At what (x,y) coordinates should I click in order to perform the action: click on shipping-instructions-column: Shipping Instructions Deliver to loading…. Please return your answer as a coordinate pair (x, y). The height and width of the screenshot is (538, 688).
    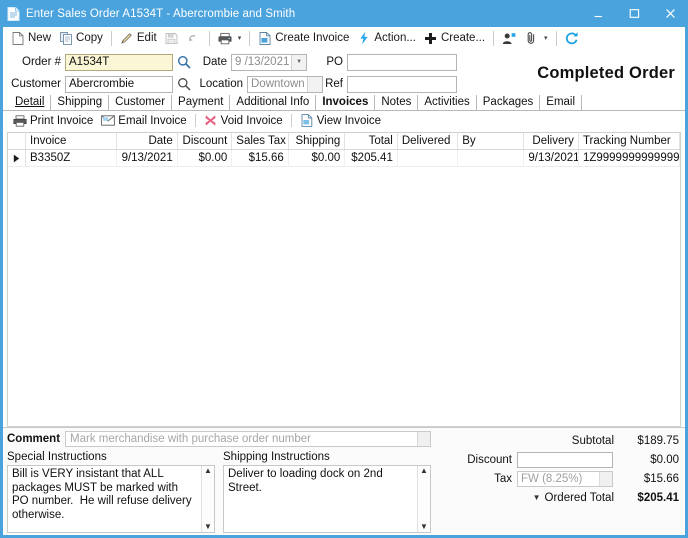
    Looking at the image, I should click on (327, 492).